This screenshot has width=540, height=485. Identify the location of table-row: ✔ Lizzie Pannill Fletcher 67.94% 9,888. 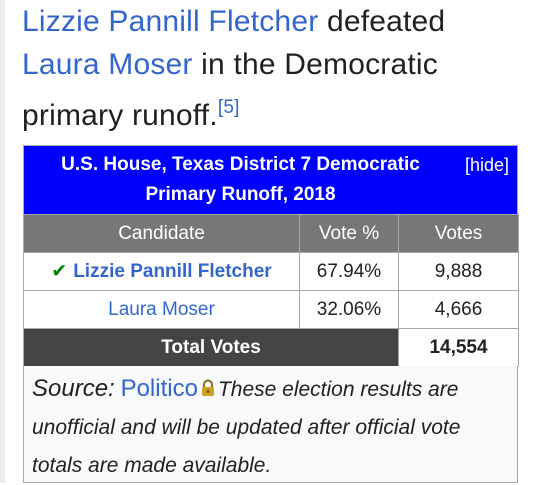
(271, 271).